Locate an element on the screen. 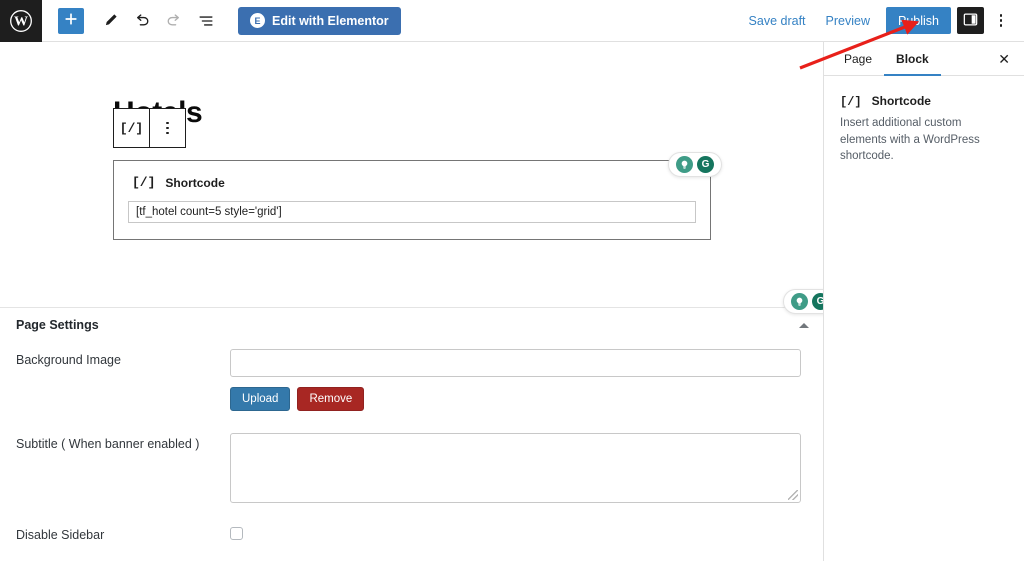  block-floating-toolbar: [/] is located at coordinates (149, 128).